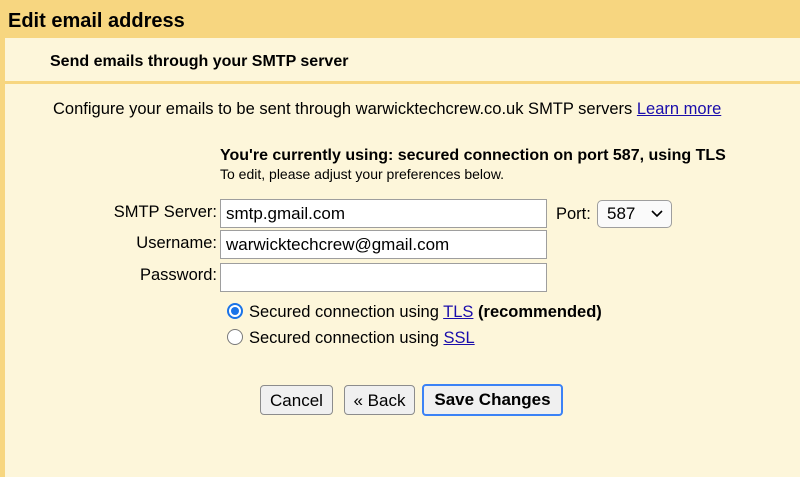 The image size is (800, 477). I want to click on tls-radio, so click(235, 311).